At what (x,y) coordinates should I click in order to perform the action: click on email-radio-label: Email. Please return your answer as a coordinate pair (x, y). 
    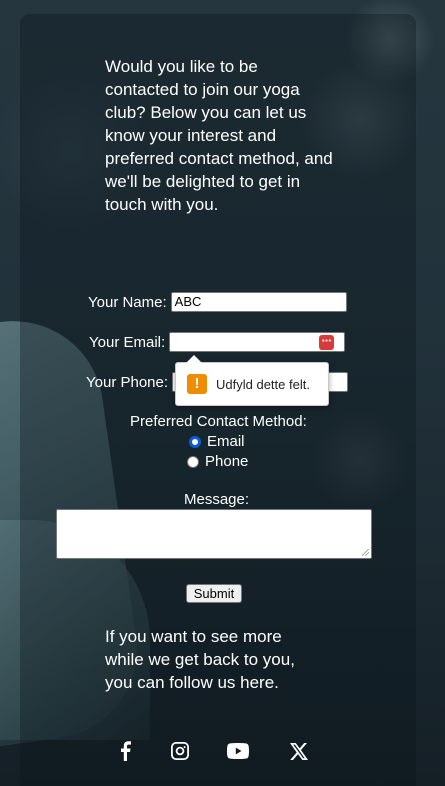
    Looking at the image, I should click on (226, 441).